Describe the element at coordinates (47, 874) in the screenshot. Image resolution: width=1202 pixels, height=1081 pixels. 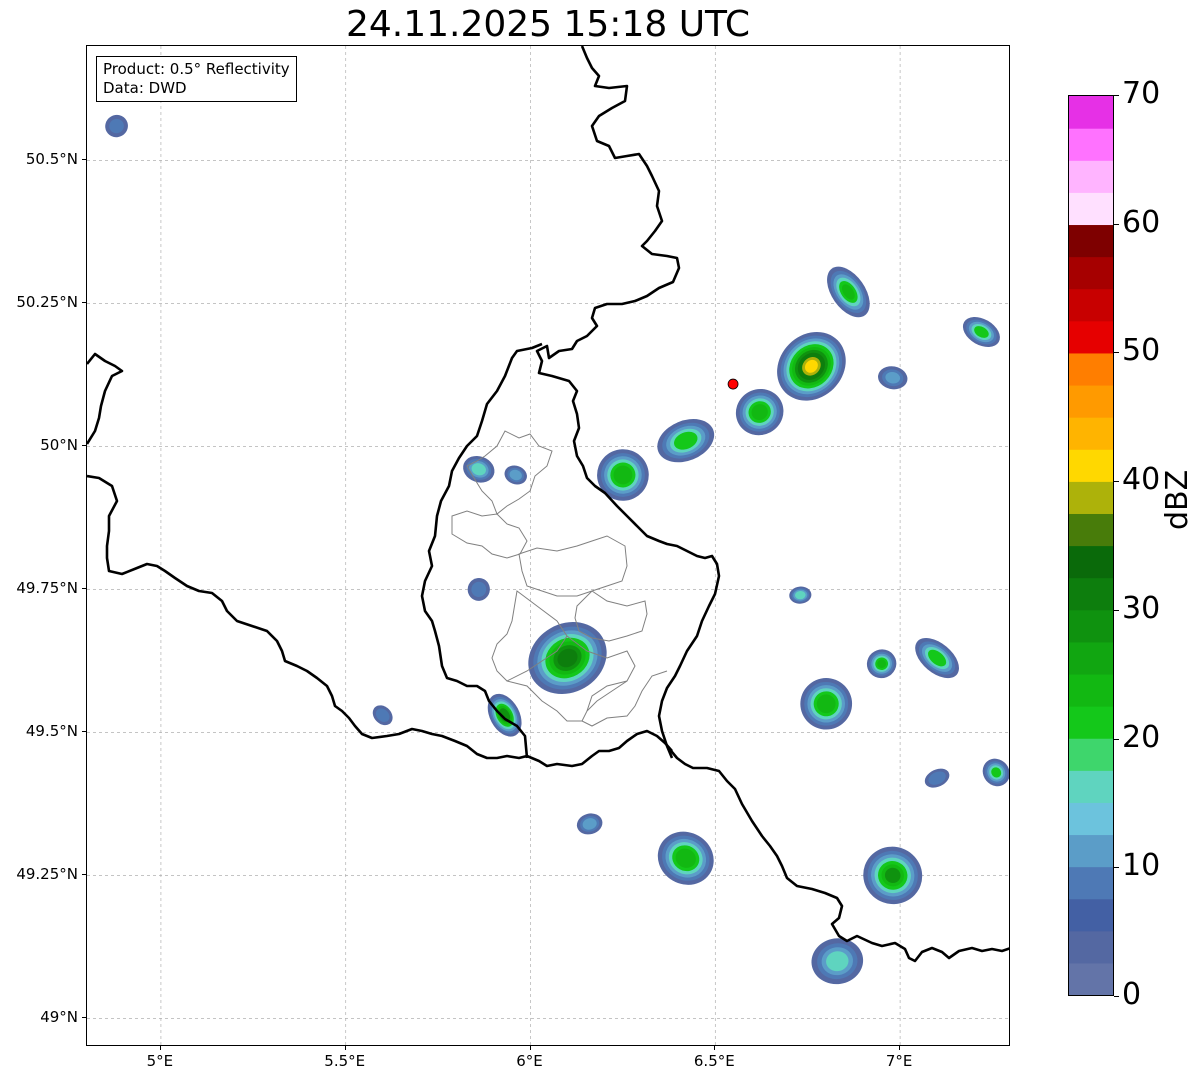
I see `lat-tick-label: 49.25°N` at that location.